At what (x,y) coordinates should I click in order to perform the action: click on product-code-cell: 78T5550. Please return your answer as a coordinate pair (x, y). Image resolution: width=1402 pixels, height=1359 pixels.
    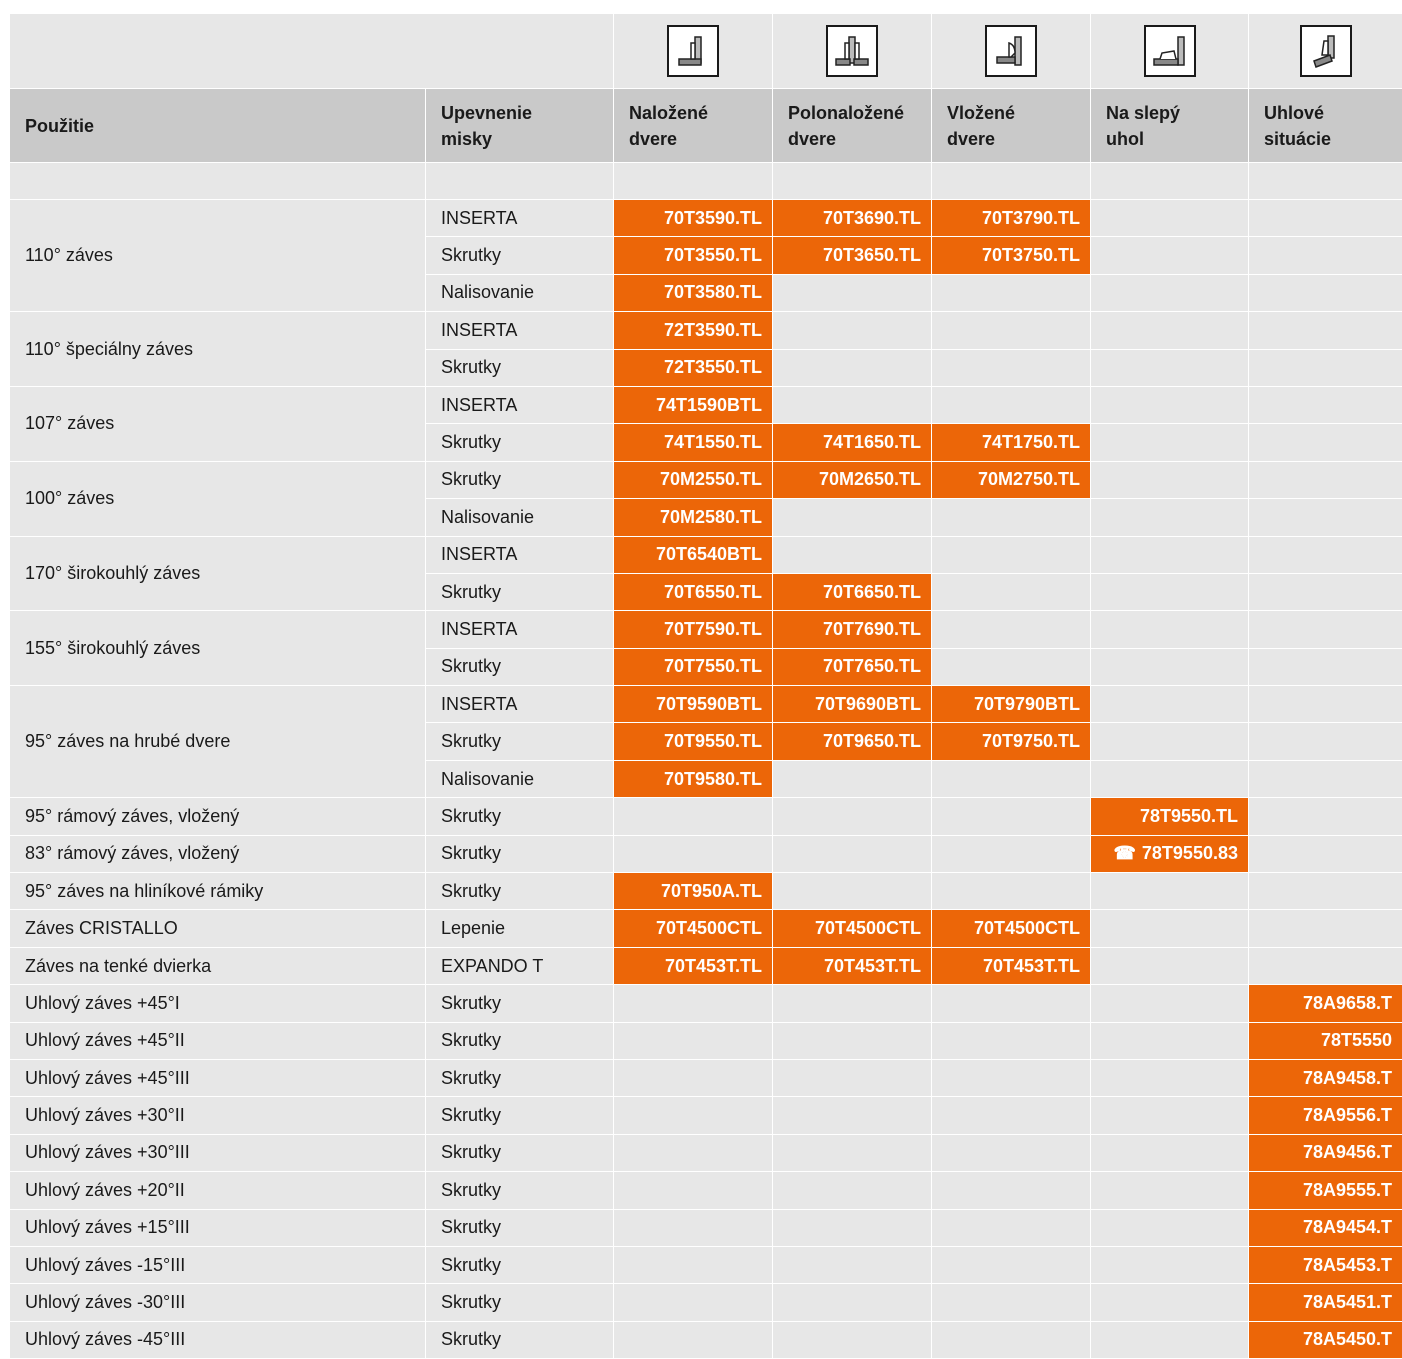
    Looking at the image, I should click on (1325, 1040).